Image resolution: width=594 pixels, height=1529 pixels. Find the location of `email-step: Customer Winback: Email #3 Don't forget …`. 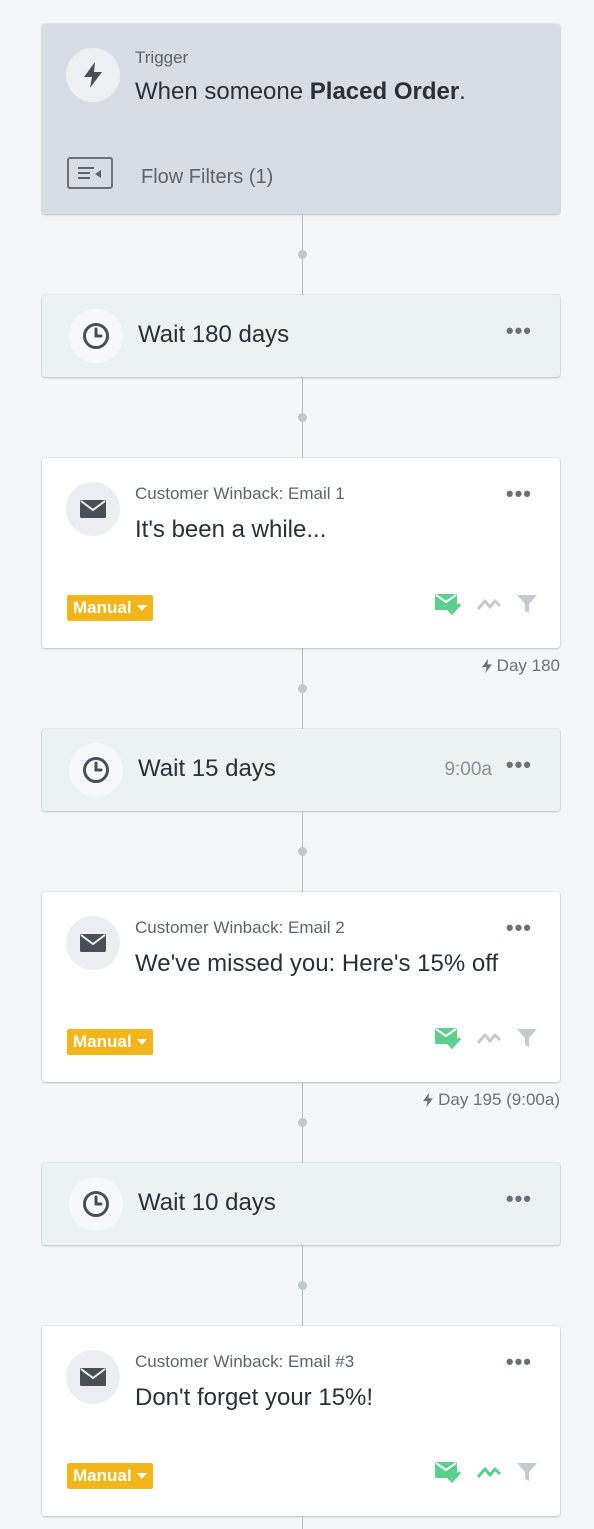

email-step: Customer Winback: Email #3 Don't forget … is located at coordinates (301, 1421).